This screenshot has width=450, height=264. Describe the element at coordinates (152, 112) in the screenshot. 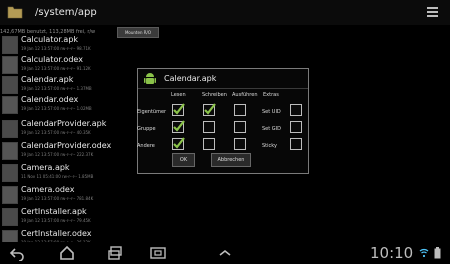

I see `row-owner: Eigentümer` at that location.